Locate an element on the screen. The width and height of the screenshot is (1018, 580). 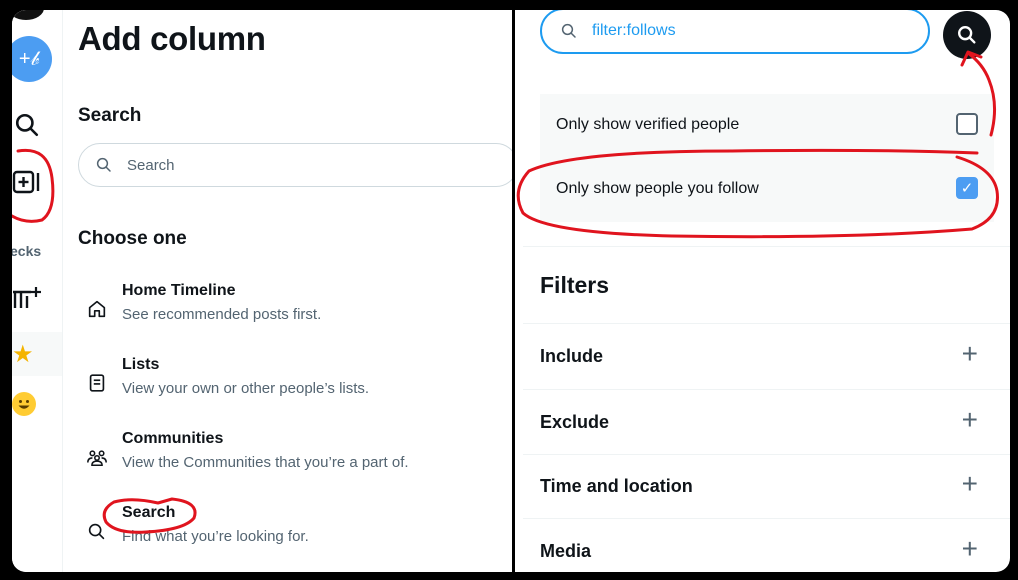
left-rail: +𝒷 ecks ★ is located at coordinates (37, 291).